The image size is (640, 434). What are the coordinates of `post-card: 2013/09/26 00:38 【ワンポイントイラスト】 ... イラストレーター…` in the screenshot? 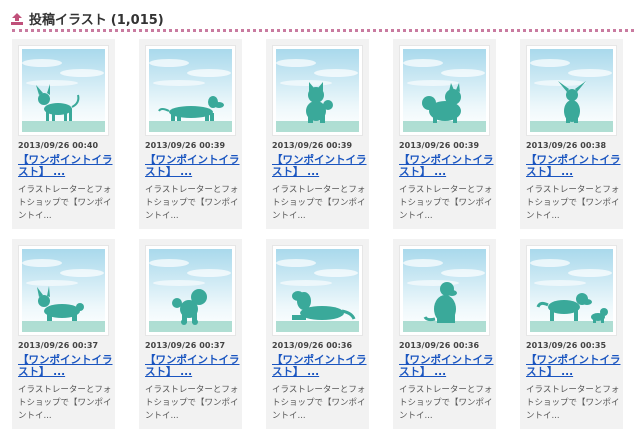 It's located at (571, 134).